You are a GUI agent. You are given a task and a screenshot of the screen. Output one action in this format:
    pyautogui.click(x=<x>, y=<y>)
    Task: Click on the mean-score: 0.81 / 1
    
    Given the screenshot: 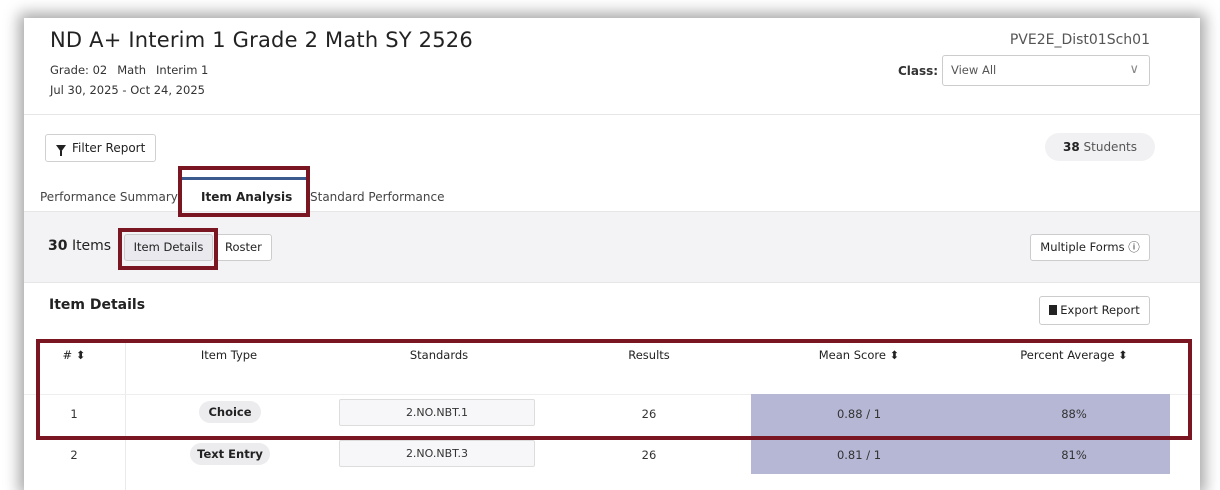 What is the action you would take?
    pyautogui.click(x=859, y=455)
    